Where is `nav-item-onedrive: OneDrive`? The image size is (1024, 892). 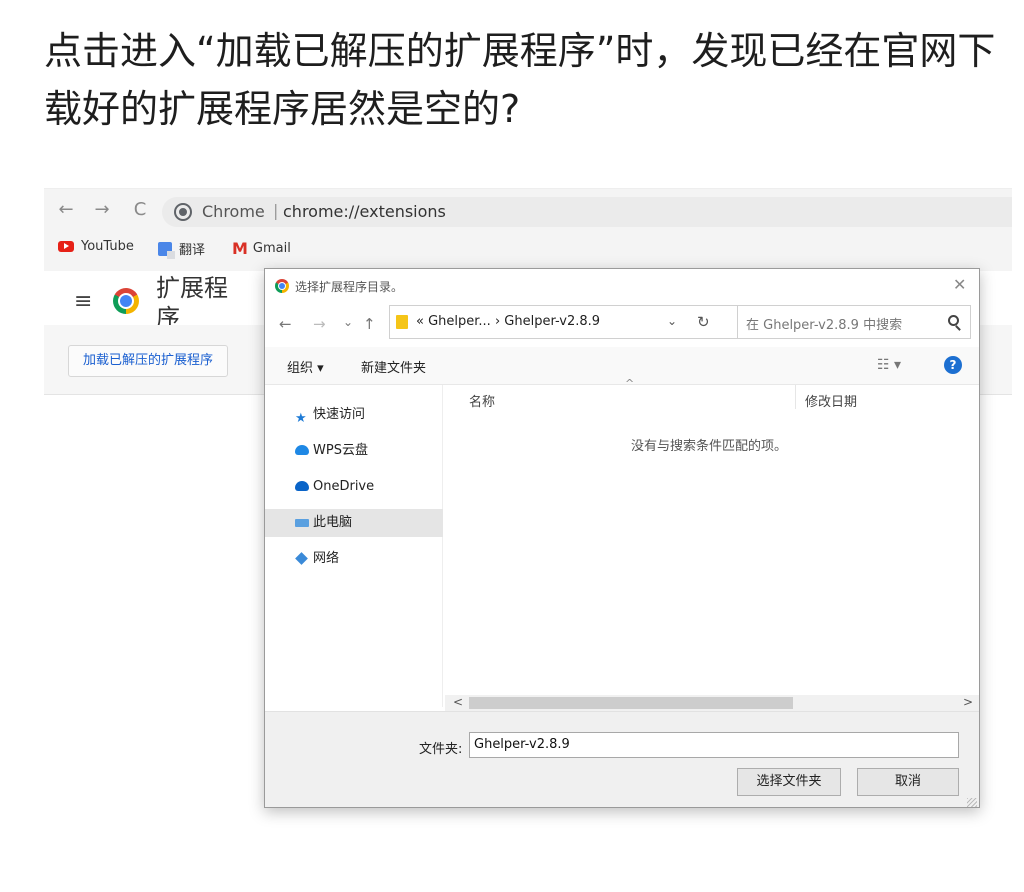
nav-item-onedrive: OneDrive is located at coordinates (354, 487).